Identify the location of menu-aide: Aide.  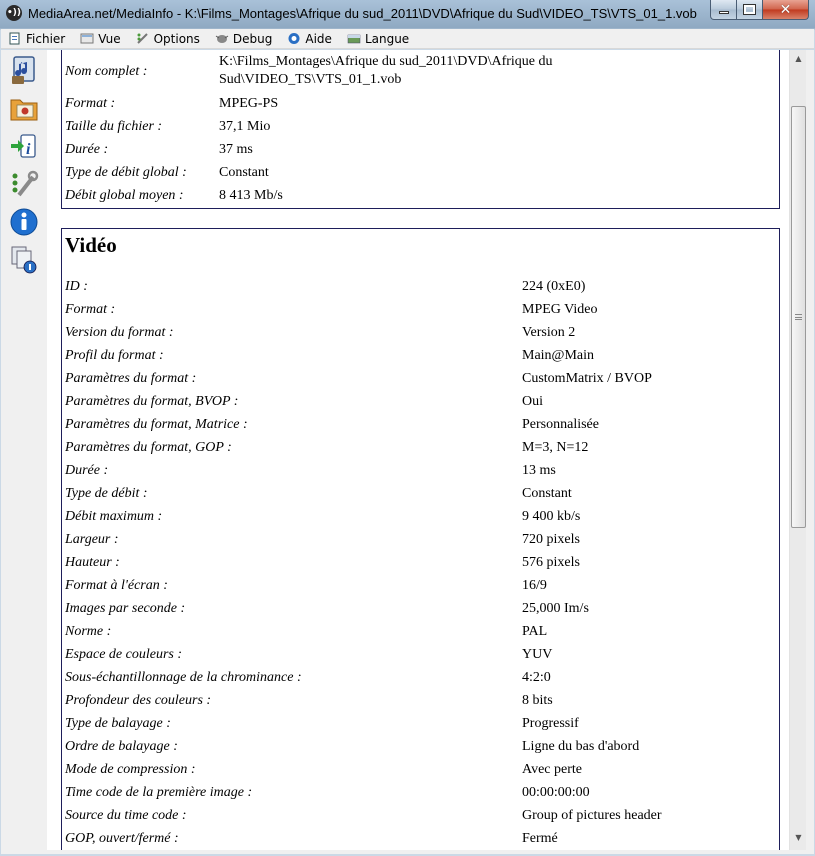
(310, 39).